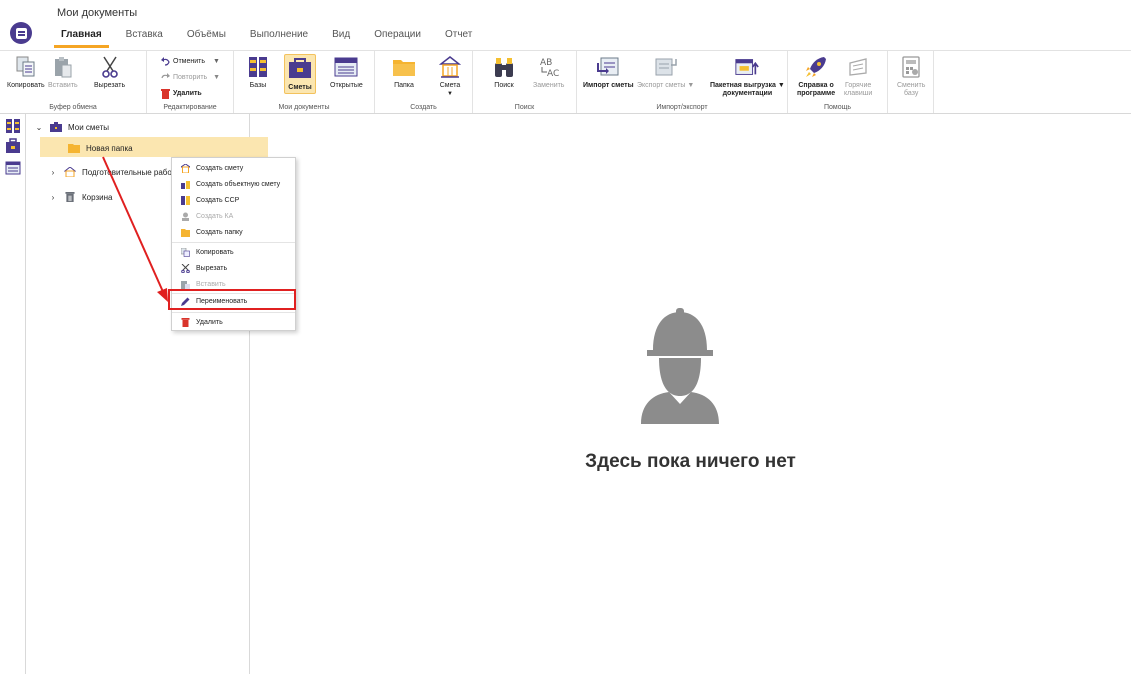  I want to click on estimate-button: Смета ▼, so click(450, 76).